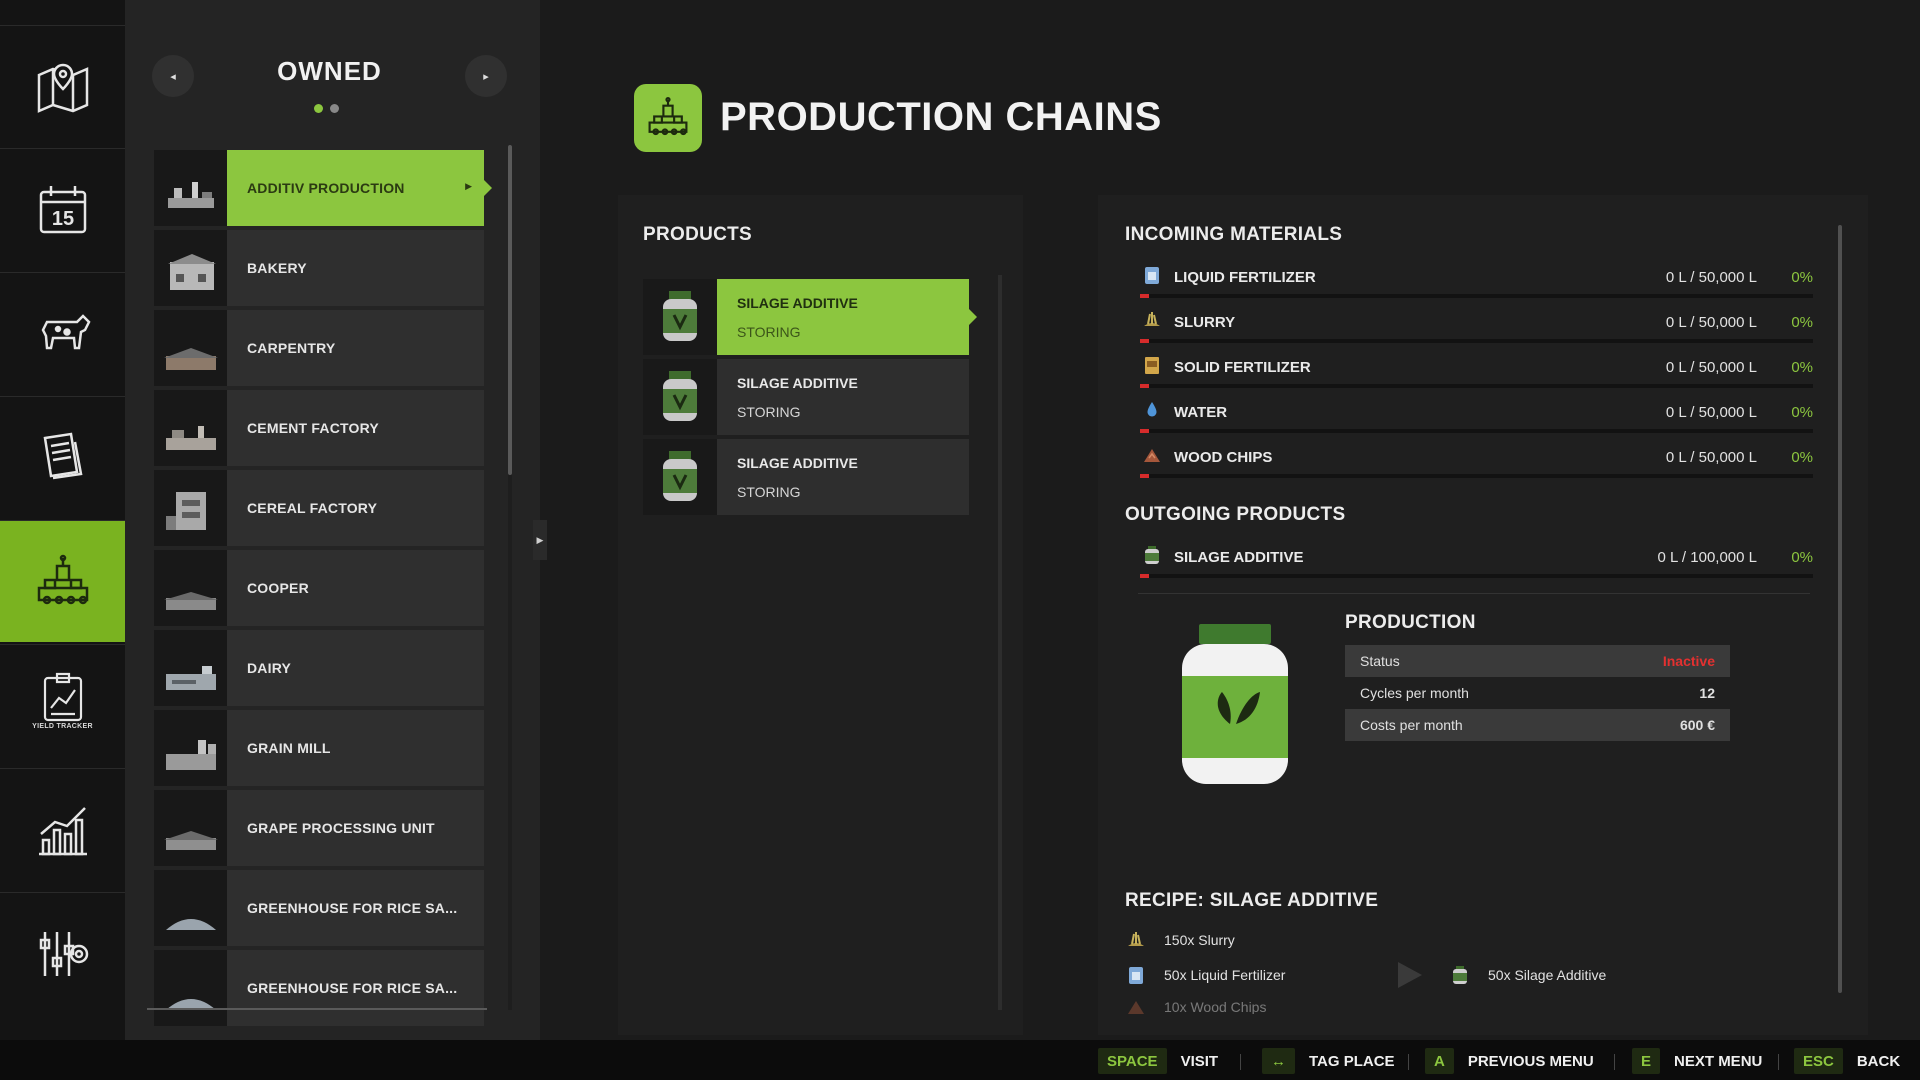  What do you see at coordinates (1152, 275) in the screenshot?
I see `liquid-fertilizer-icon` at bounding box center [1152, 275].